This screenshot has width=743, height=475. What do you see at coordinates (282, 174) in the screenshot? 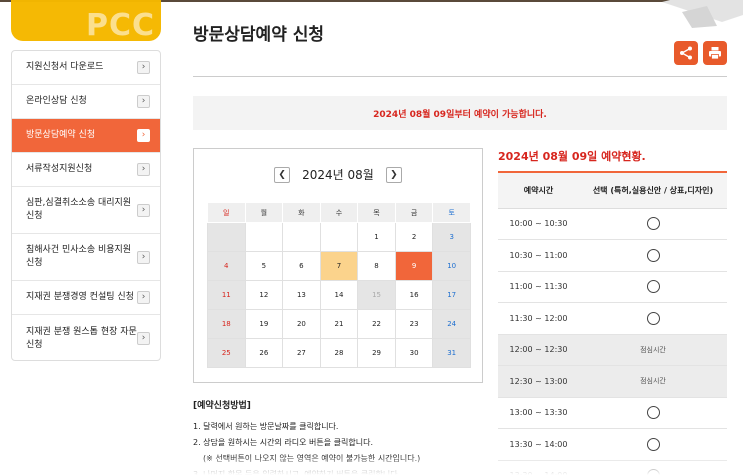
I see `prev-month-button: ❮` at bounding box center [282, 174].